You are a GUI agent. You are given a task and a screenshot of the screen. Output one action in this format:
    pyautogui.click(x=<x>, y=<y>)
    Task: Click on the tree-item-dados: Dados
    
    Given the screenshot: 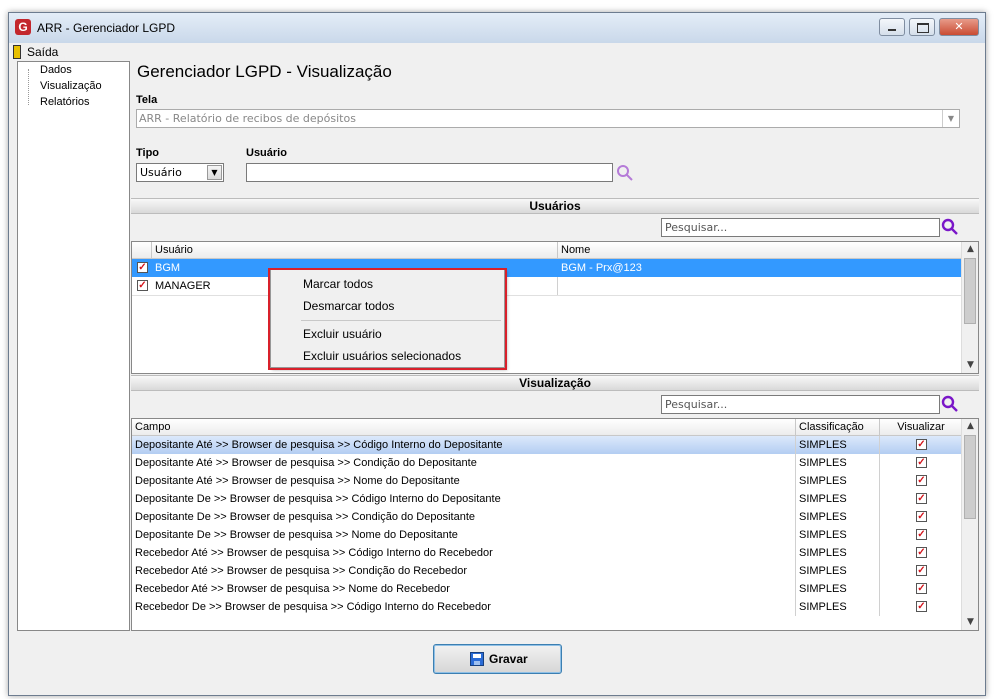 What is the action you would take?
    pyautogui.click(x=56, y=70)
    